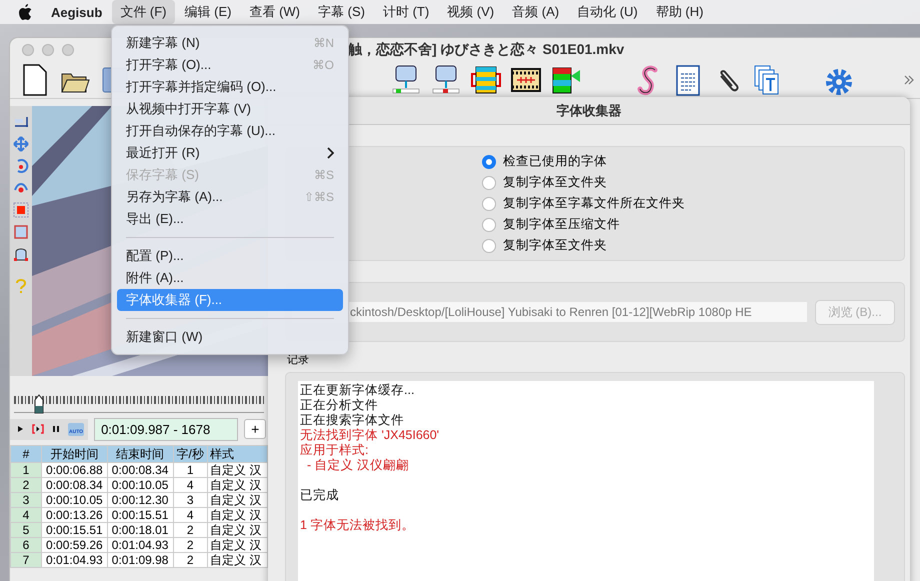 This screenshot has width=920, height=581. I want to click on log-line: 无法找到字体 'JX45I660', so click(370, 435).